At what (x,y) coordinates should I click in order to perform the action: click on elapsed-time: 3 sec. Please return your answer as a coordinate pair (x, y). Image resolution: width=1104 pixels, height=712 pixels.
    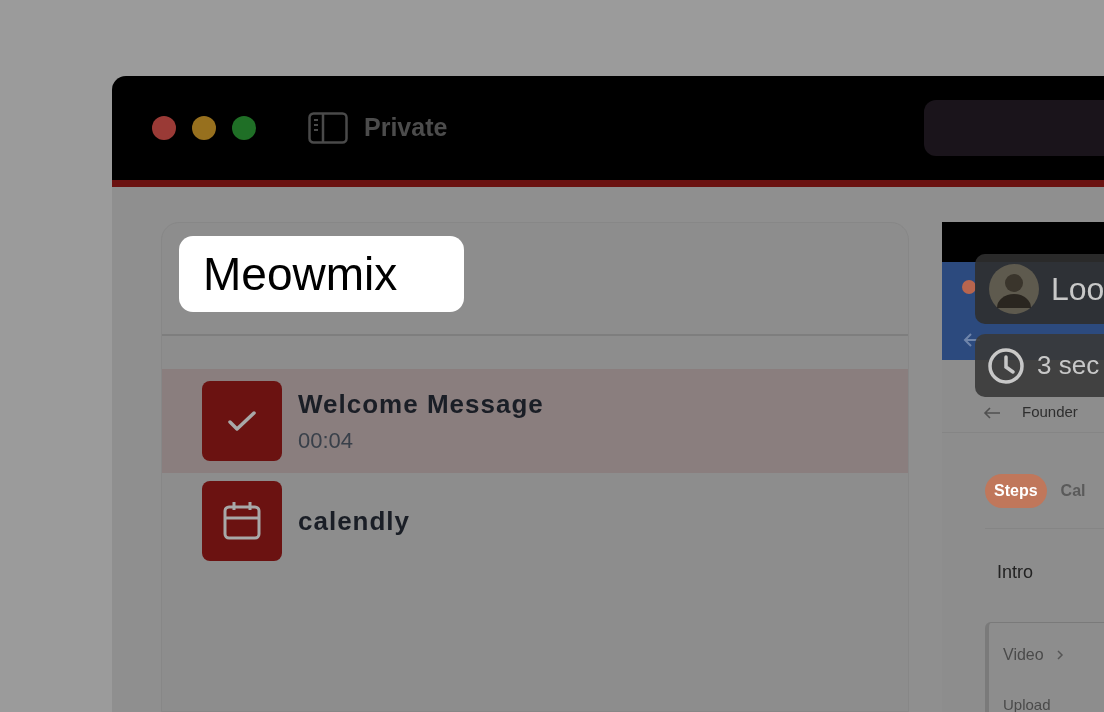
    Looking at the image, I should click on (1068, 365).